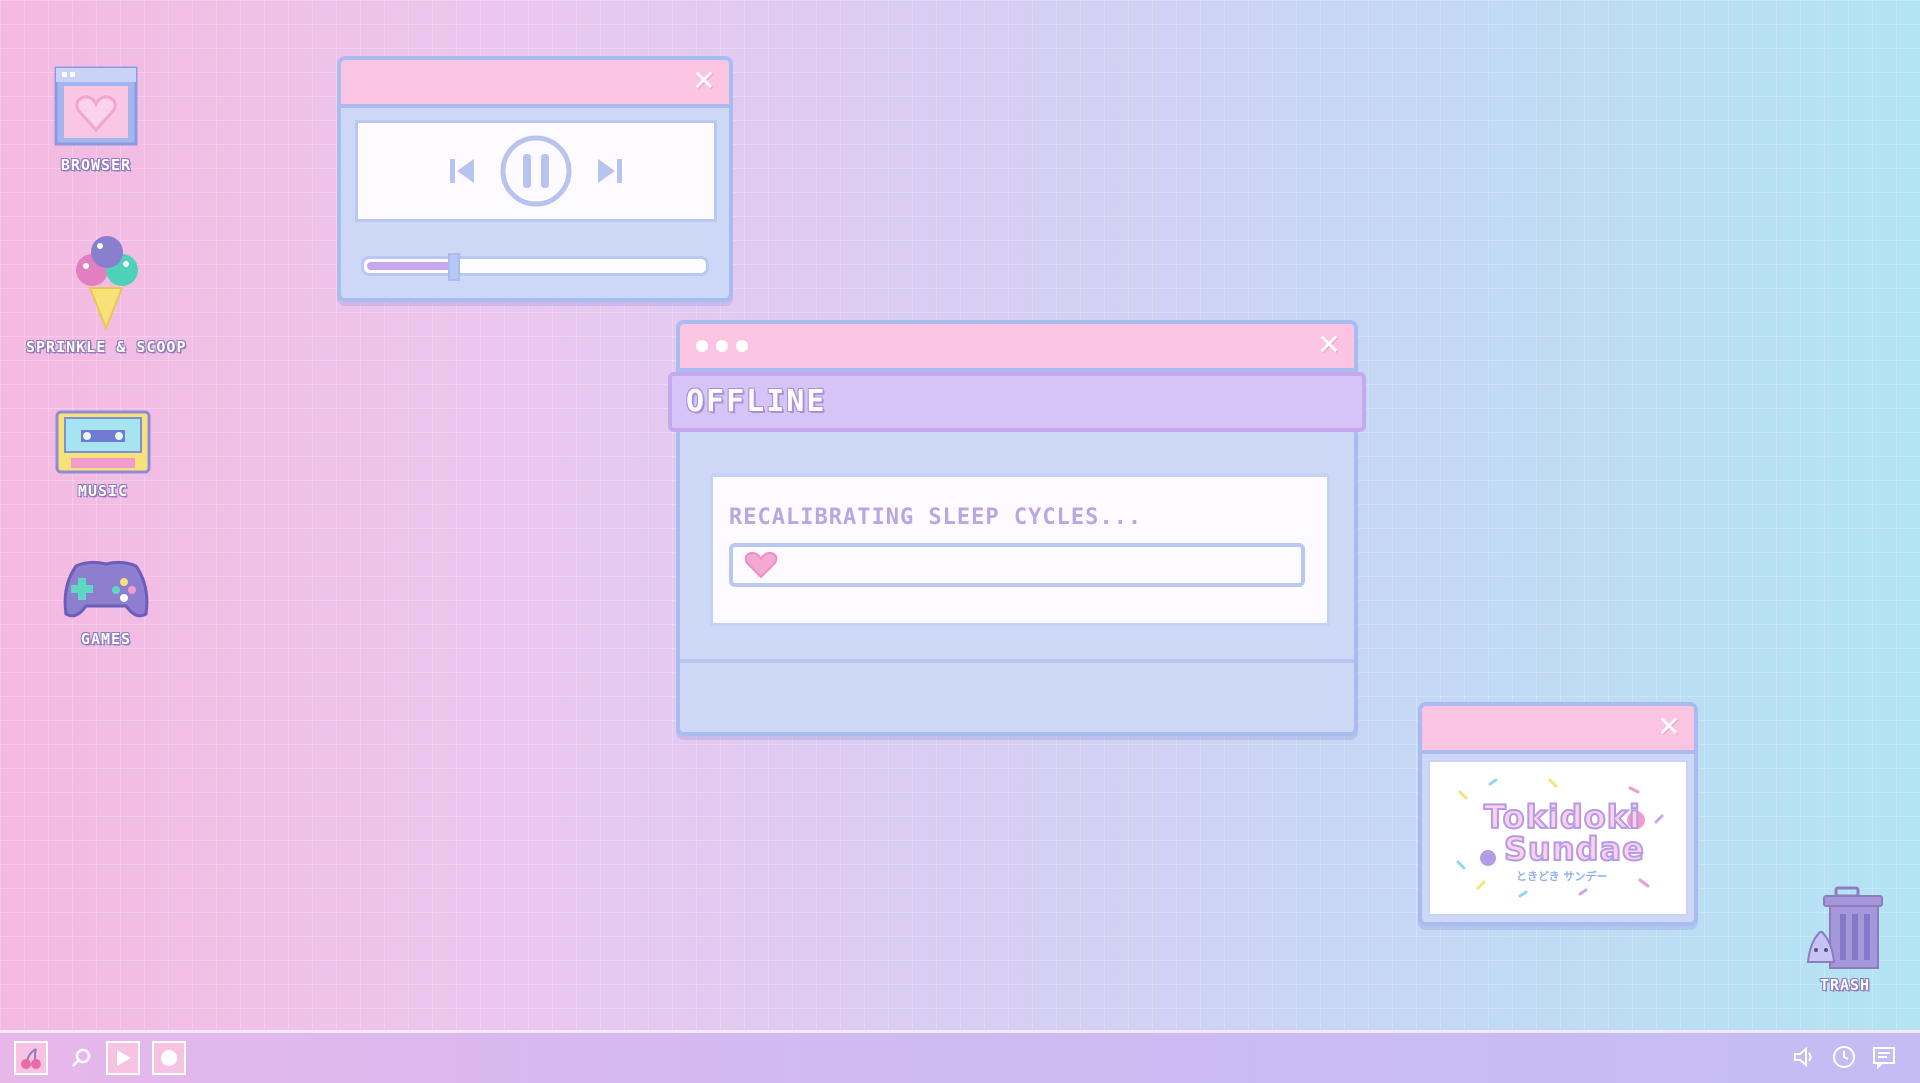 Image resolution: width=1920 pixels, height=1083 pixels. Describe the element at coordinates (761, 565) in the screenshot. I see `heart-icon` at that location.